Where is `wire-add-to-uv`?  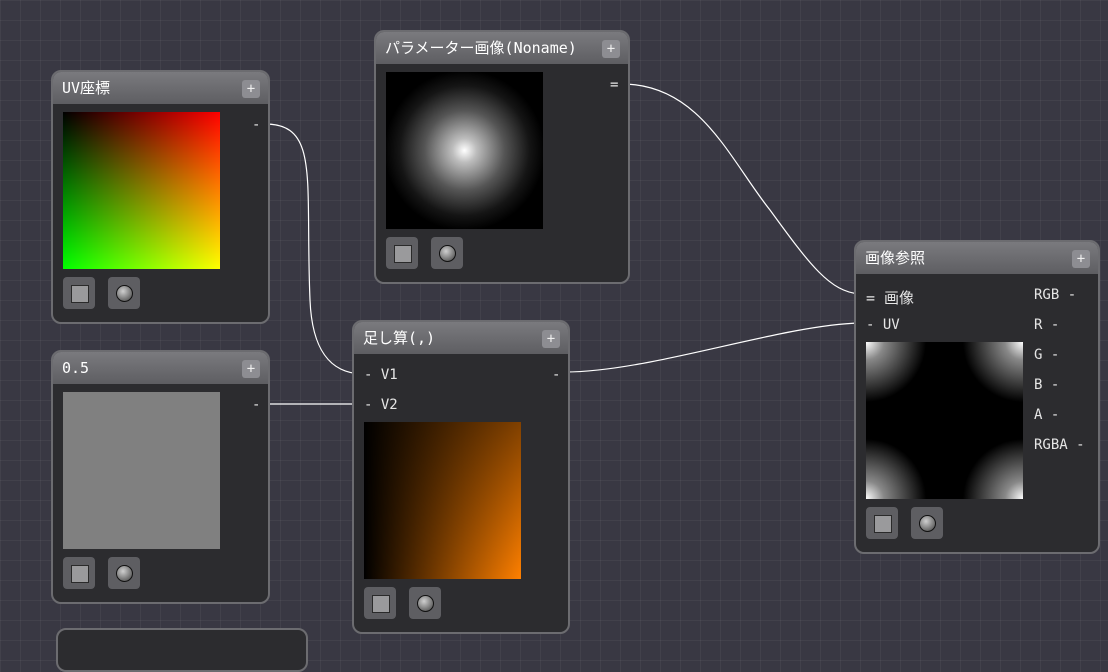
wire-add-to-uv is located at coordinates (712, 347).